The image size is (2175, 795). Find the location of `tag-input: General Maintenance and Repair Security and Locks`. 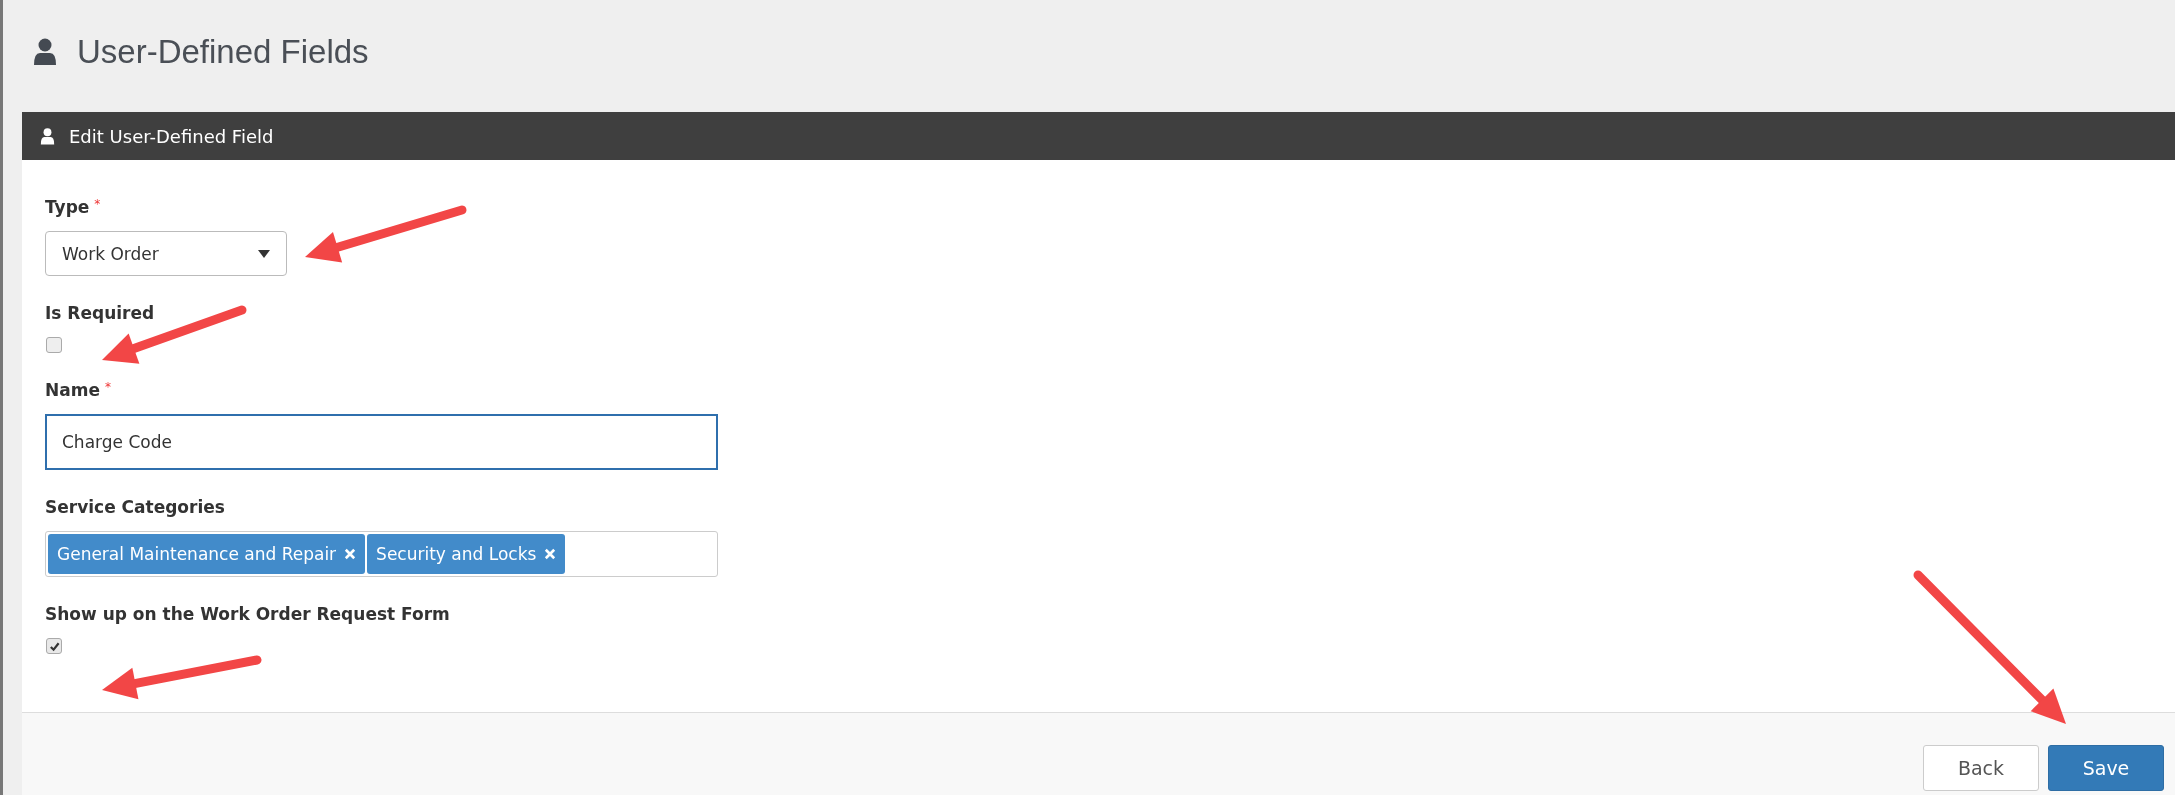

tag-input: General Maintenance and Repair Security and Locks is located at coordinates (381, 554).